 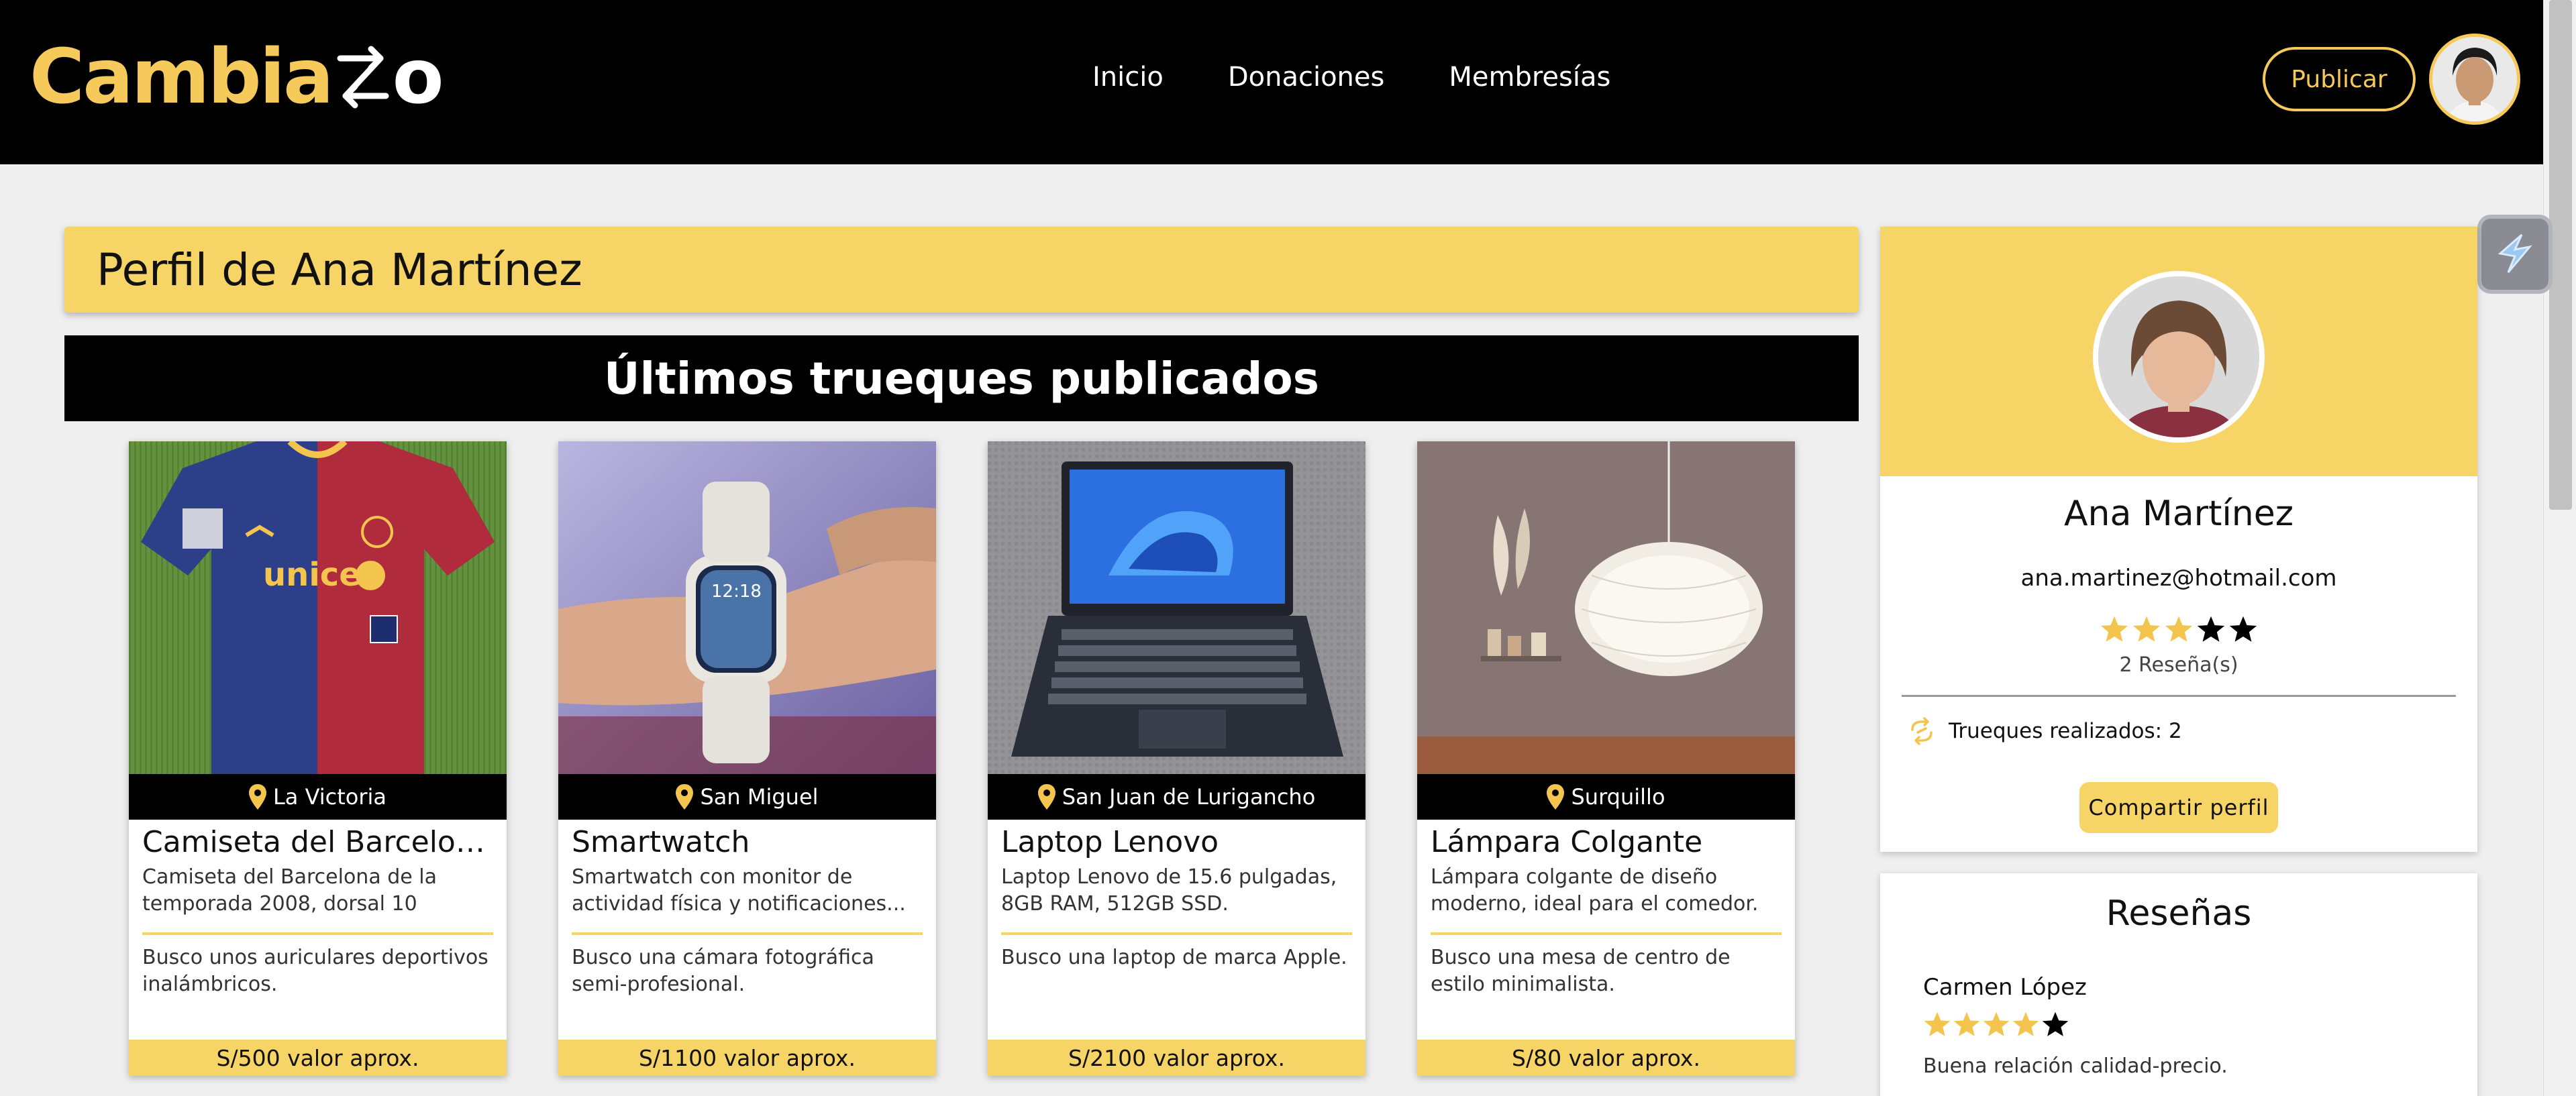 I want to click on price-bar: S/80 valor aprox., so click(x=1606, y=1058).